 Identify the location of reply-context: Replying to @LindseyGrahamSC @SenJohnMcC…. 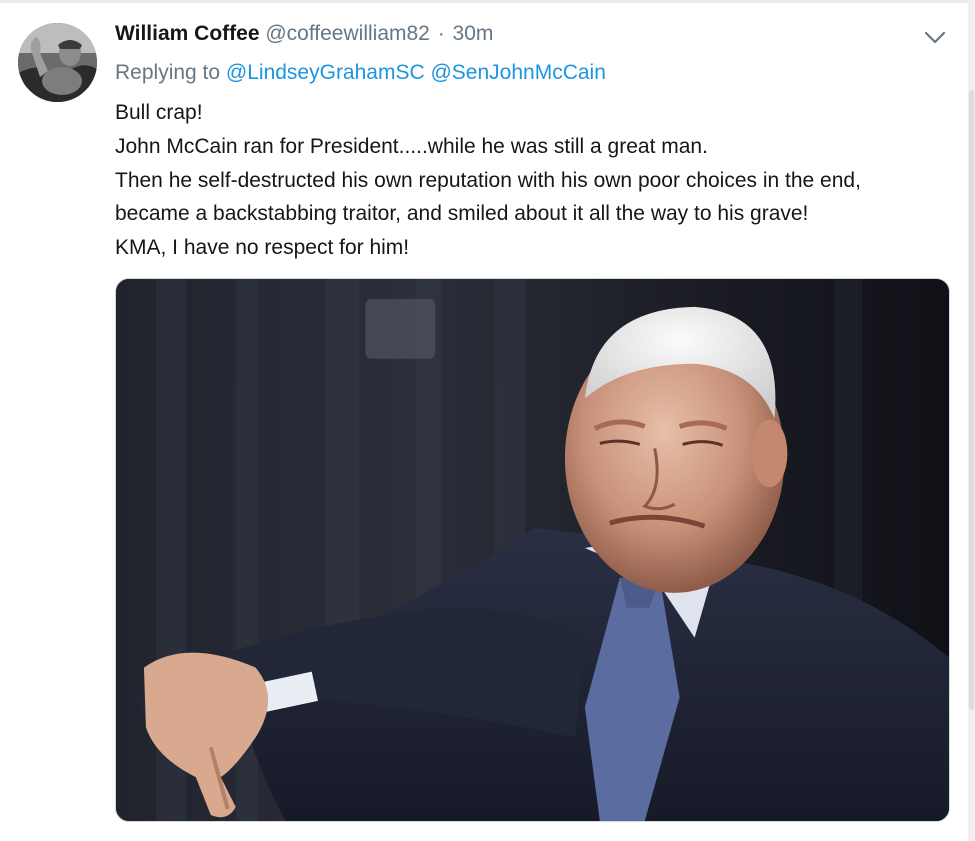
(360, 73).